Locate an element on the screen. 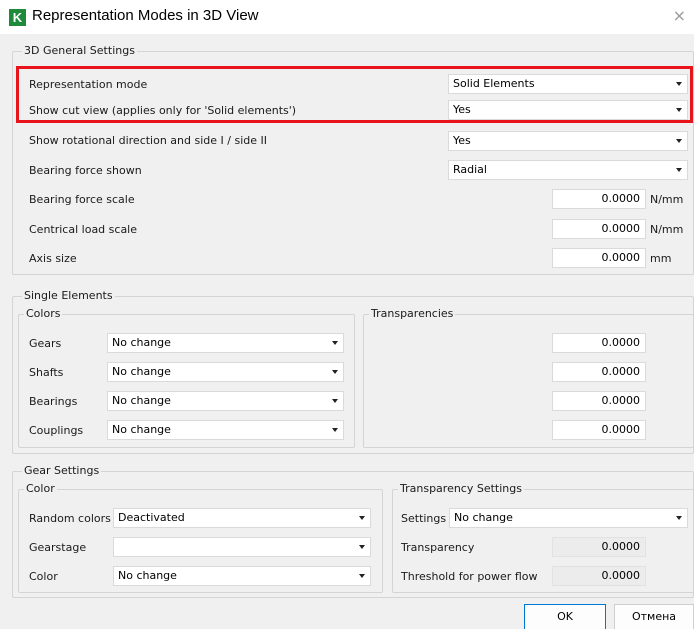  central-load-scale-input: 0.0000 is located at coordinates (599, 229).